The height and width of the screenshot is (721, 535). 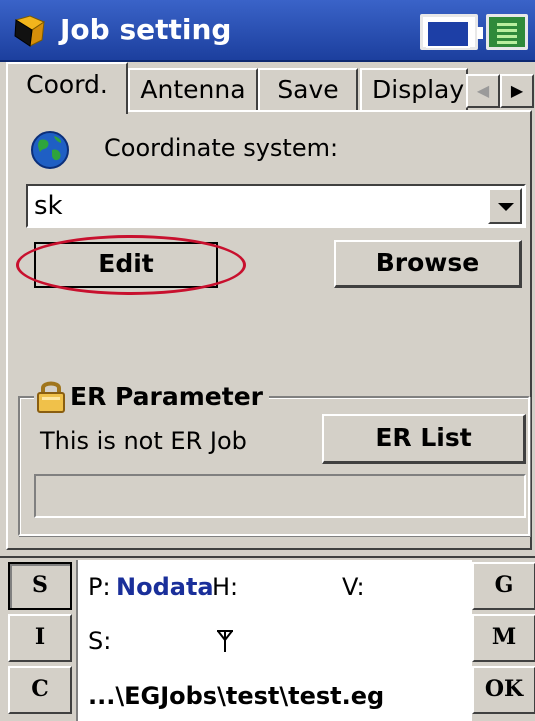 What do you see at coordinates (143, 441) in the screenshot?
I see `er-status-text: This is not ER Job` at bounding box center [143, 441].